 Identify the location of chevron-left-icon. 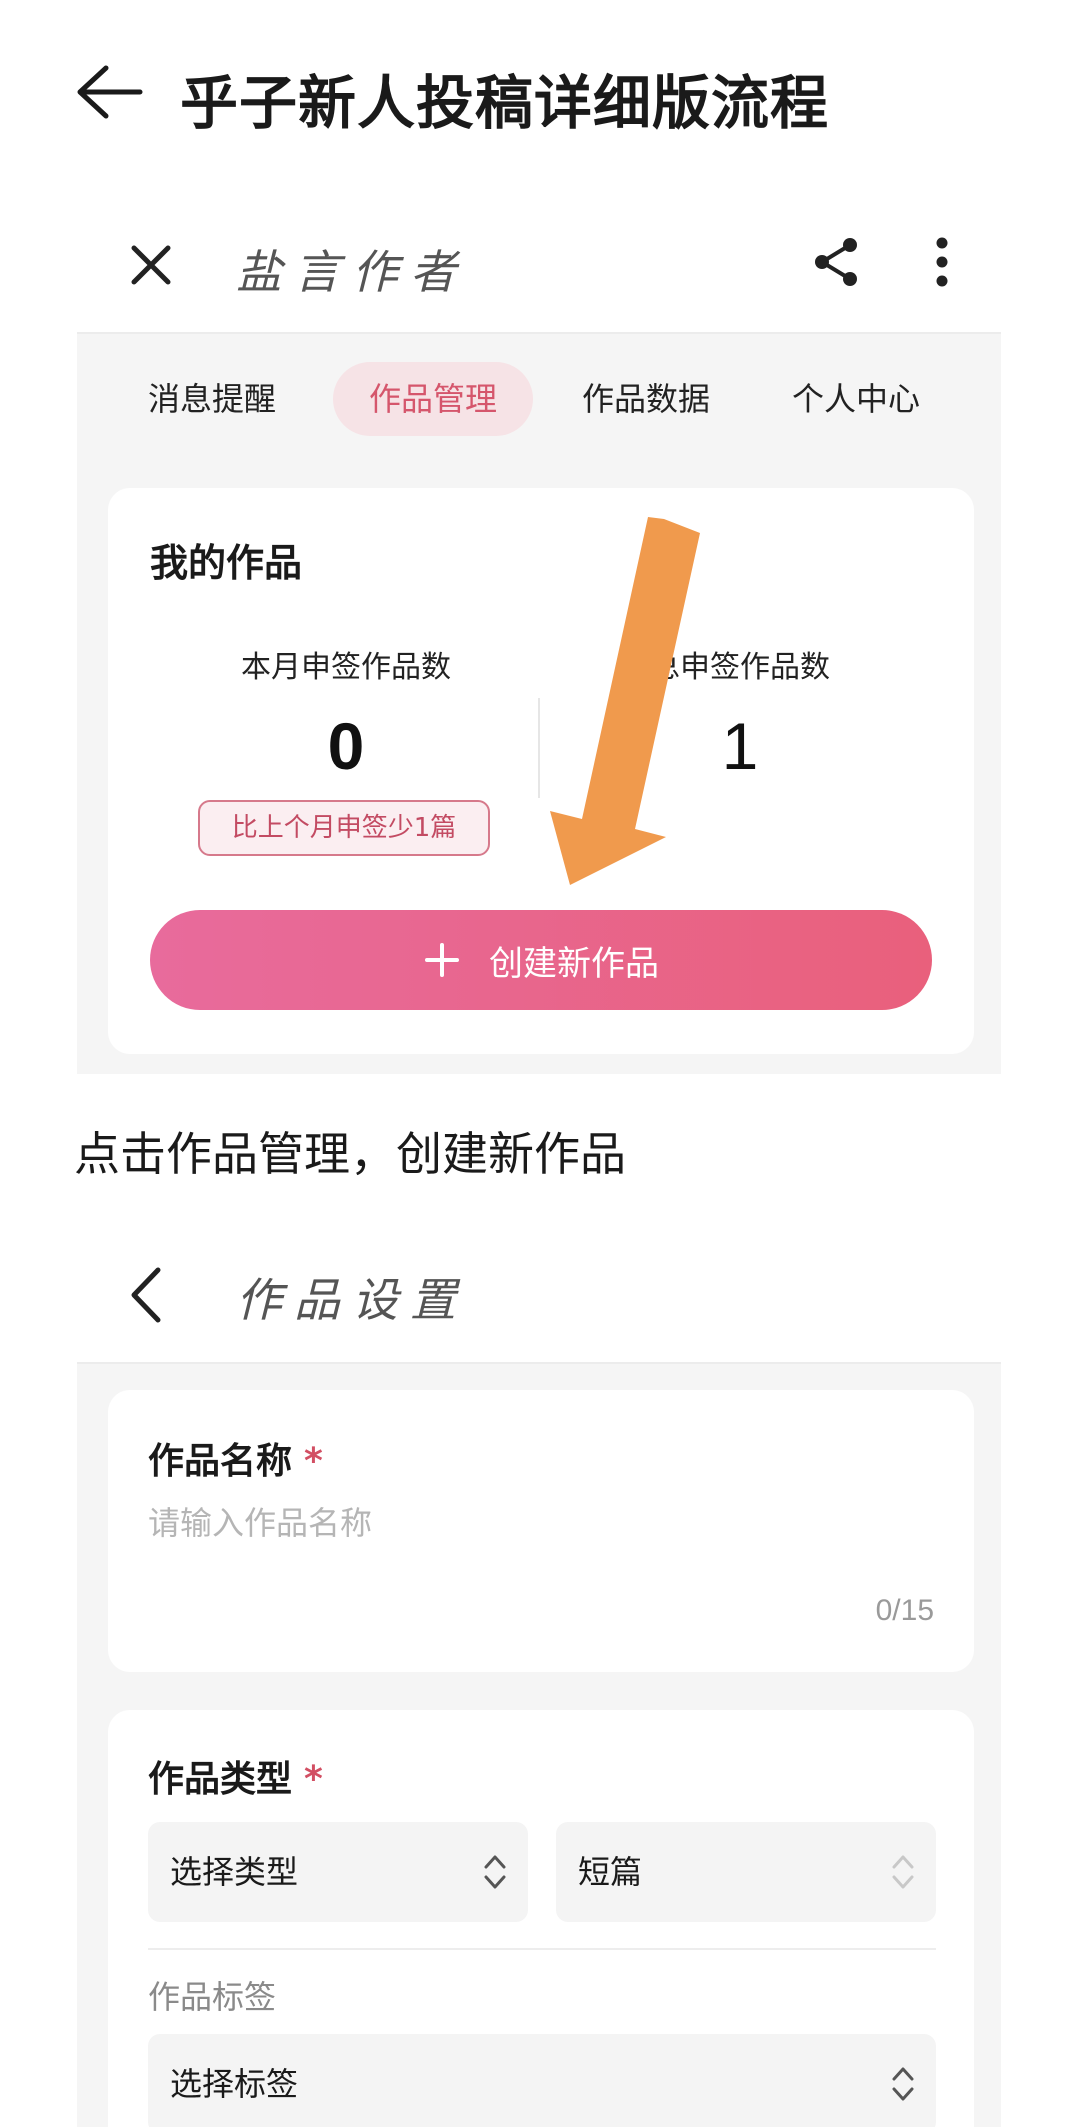
(146, 1295).